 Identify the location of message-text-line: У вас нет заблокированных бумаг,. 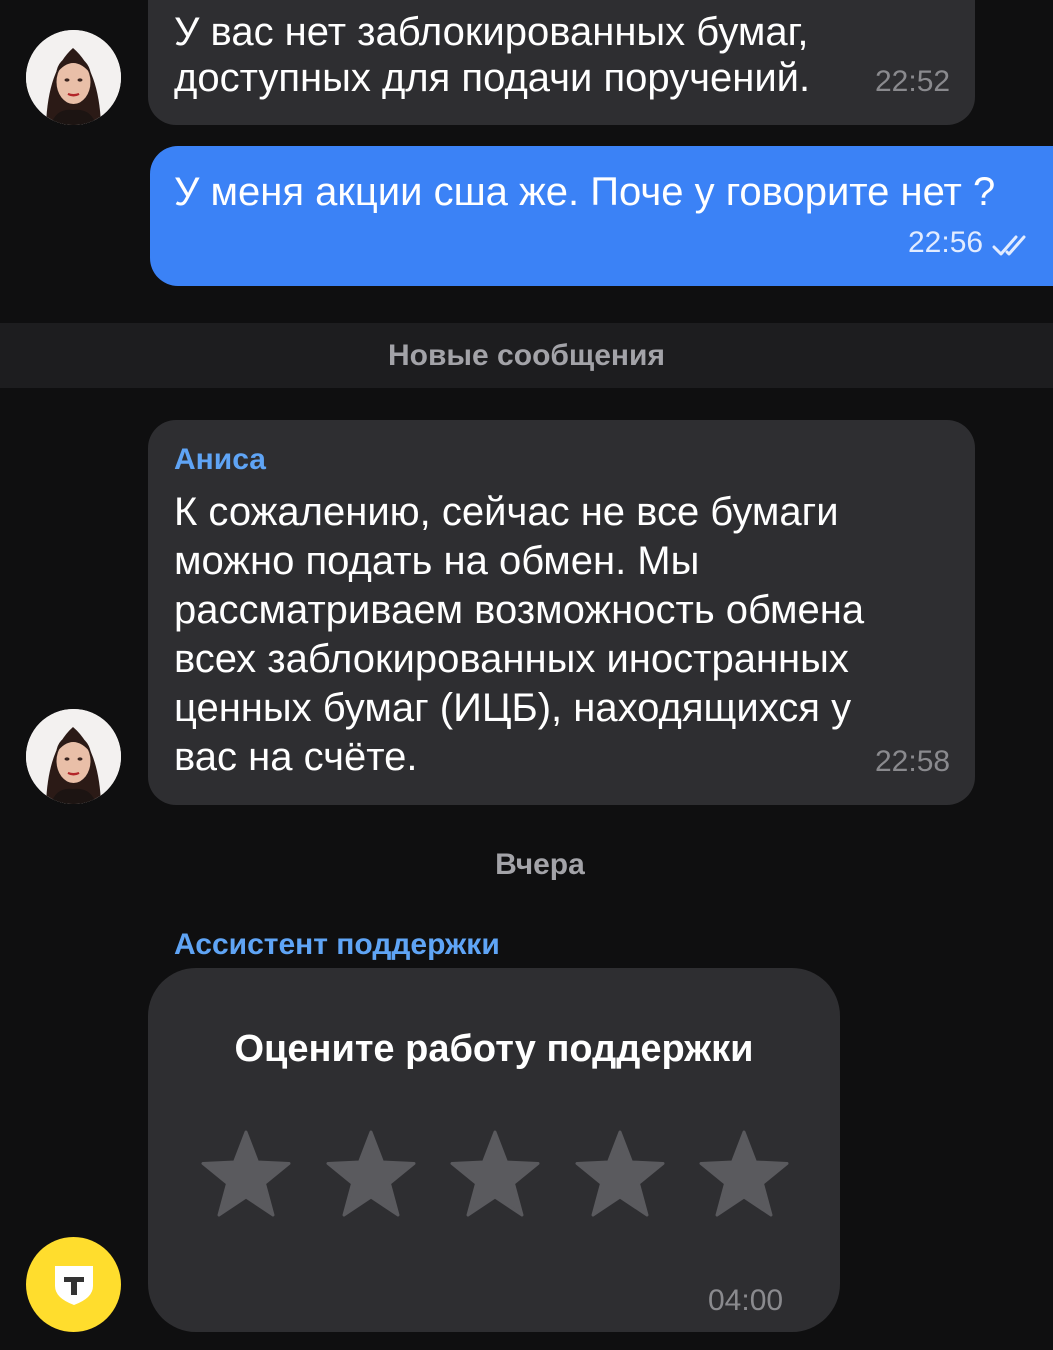
(491, 32).